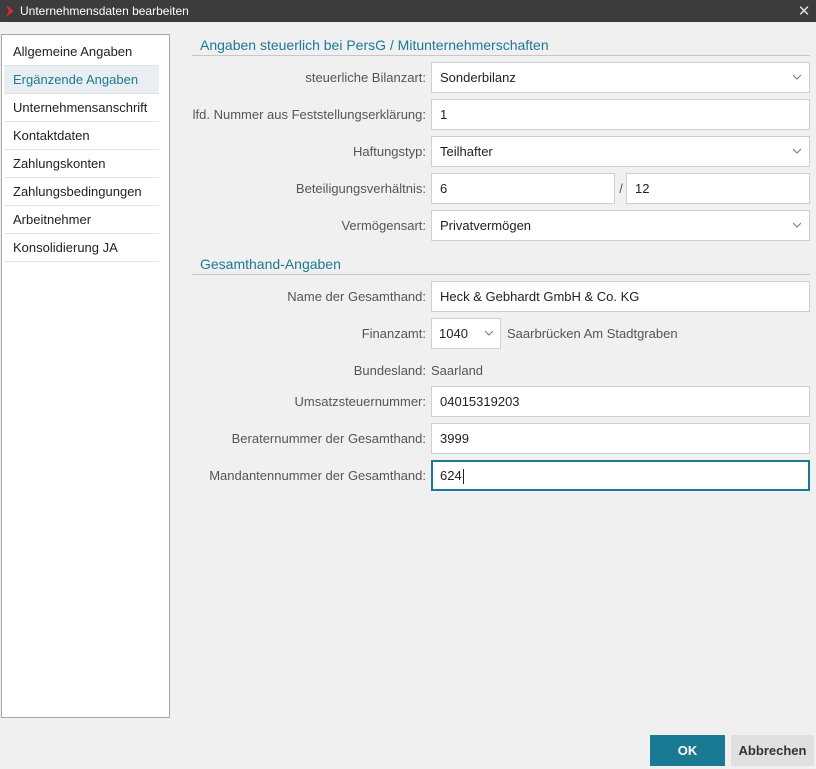 The height and width of the screenshot is (769, 816). What do you see at coordinates (81, 52) in the screenshot?
I see `sidebar-item-allgemeine-angaben: Allgemeine Angaben` at bounding box center [81, 52].